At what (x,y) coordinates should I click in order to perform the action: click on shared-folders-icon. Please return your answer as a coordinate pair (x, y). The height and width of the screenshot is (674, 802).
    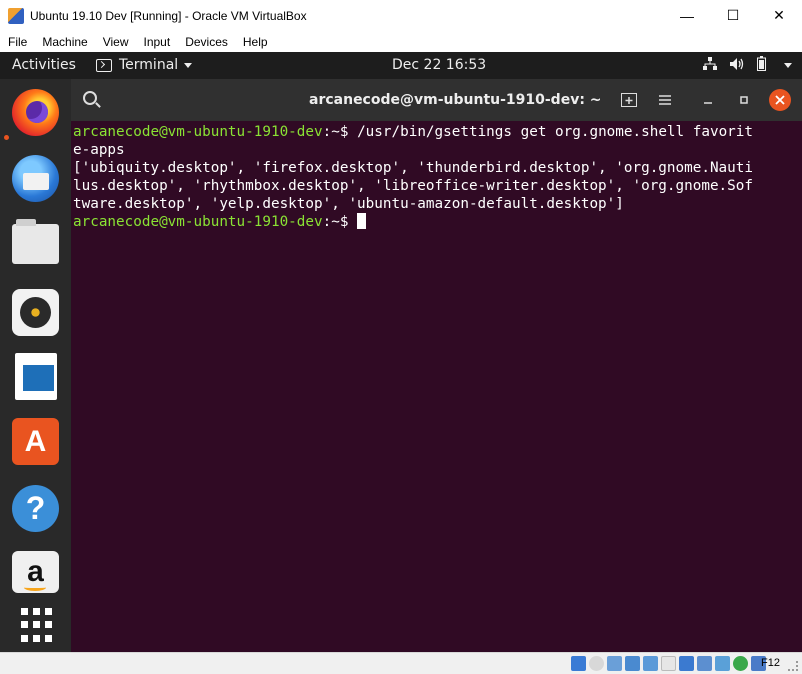
    Looking at the image, I should click on (668, 663).